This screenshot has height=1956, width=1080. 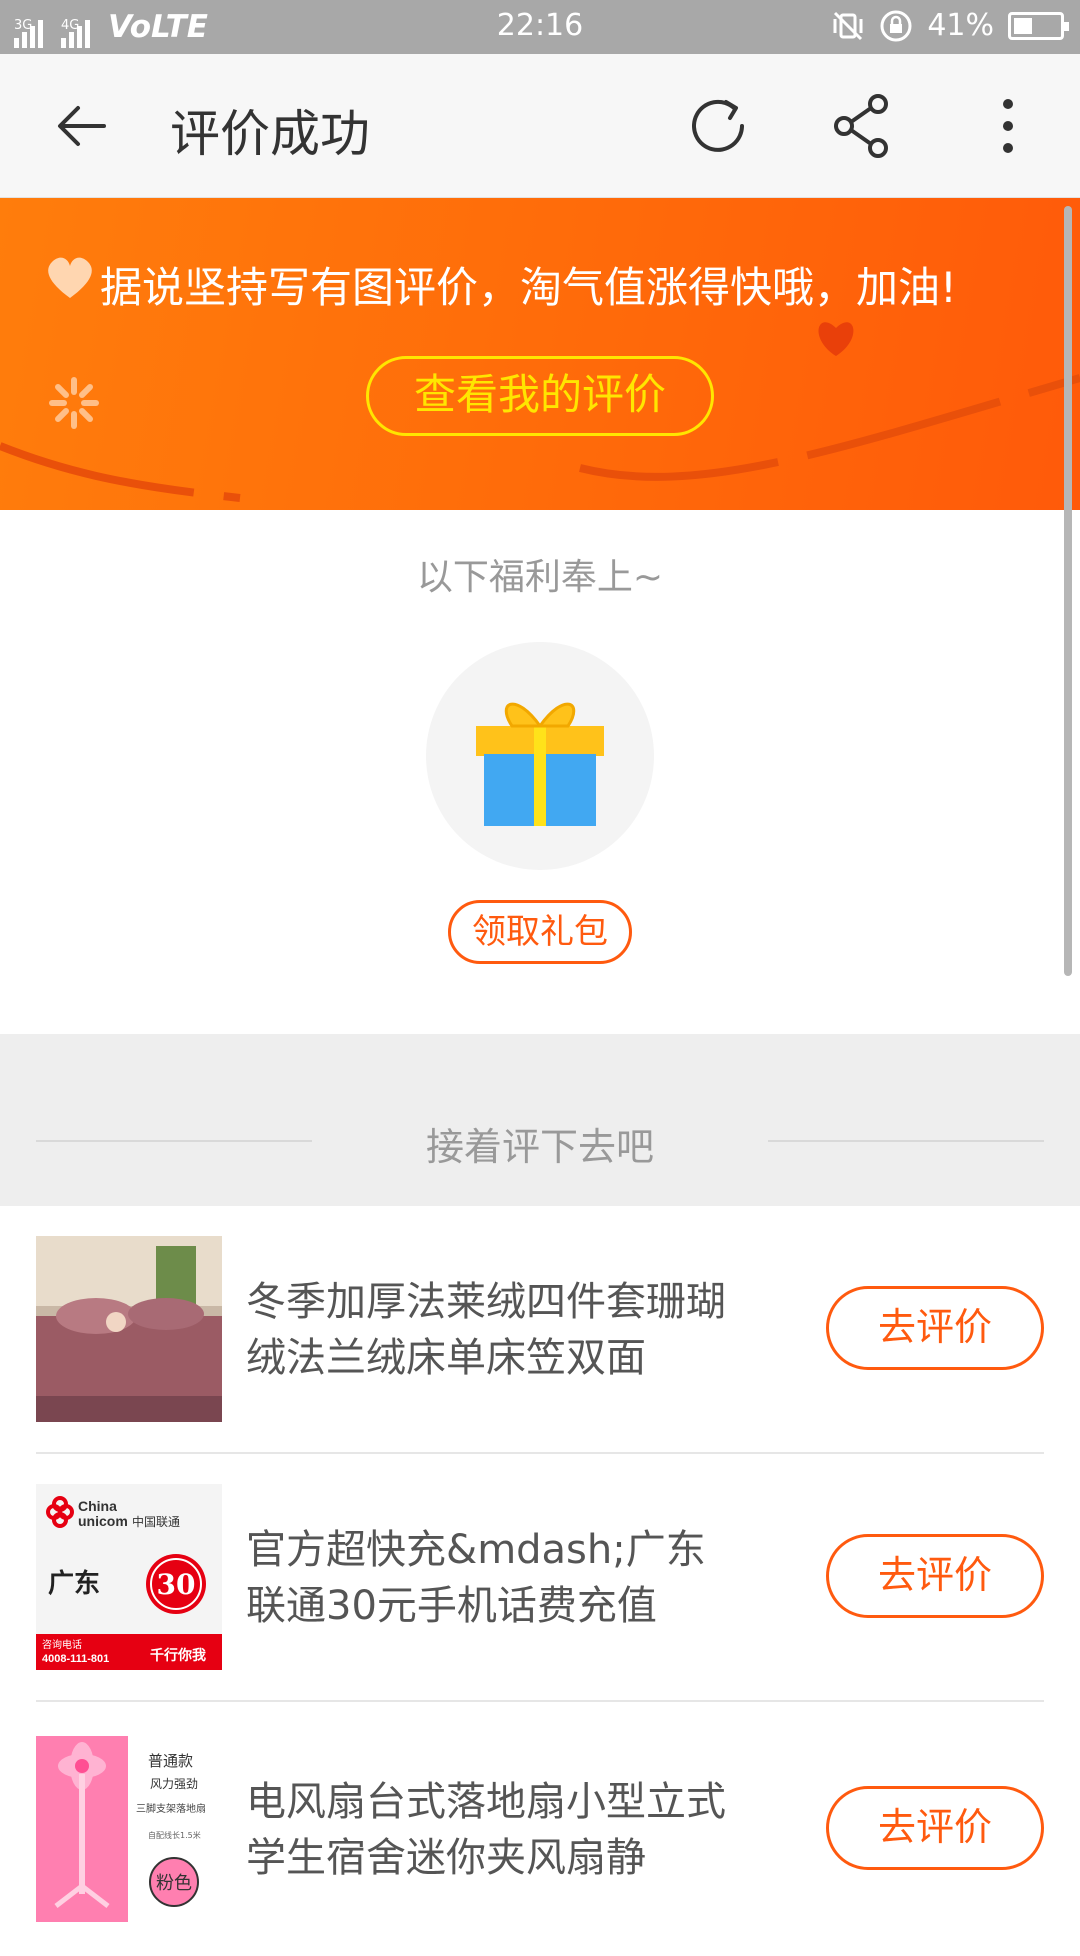 I want to click on back-arrow-icon, so click(x=82, y=126).